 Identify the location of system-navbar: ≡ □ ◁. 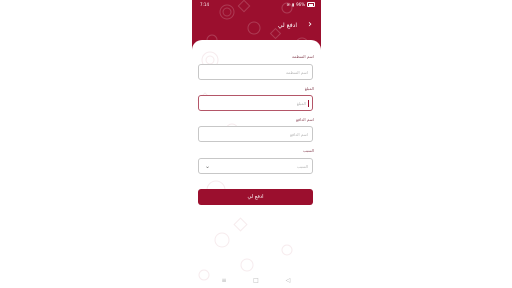
(256, 281).